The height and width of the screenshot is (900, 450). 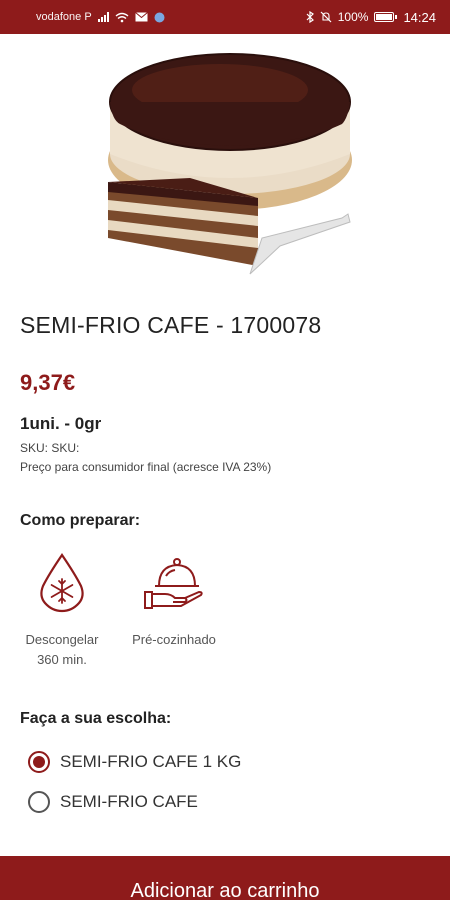 I want to click on prep-precooked: Pré-cozinhado, so click(x=174, y=601).